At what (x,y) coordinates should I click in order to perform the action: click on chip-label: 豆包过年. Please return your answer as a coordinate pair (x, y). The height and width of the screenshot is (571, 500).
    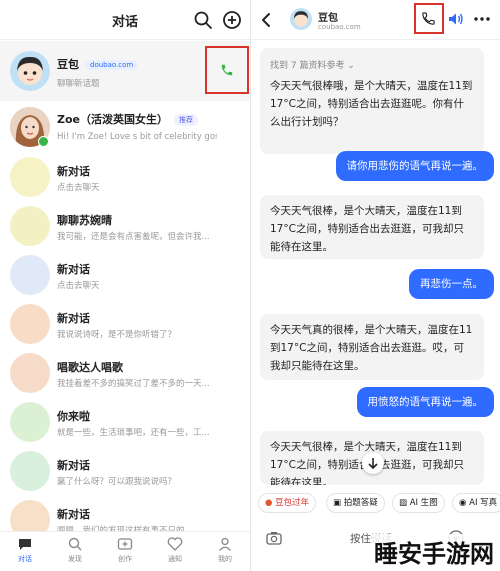
    Looking at the image, I should click on (292, 503).